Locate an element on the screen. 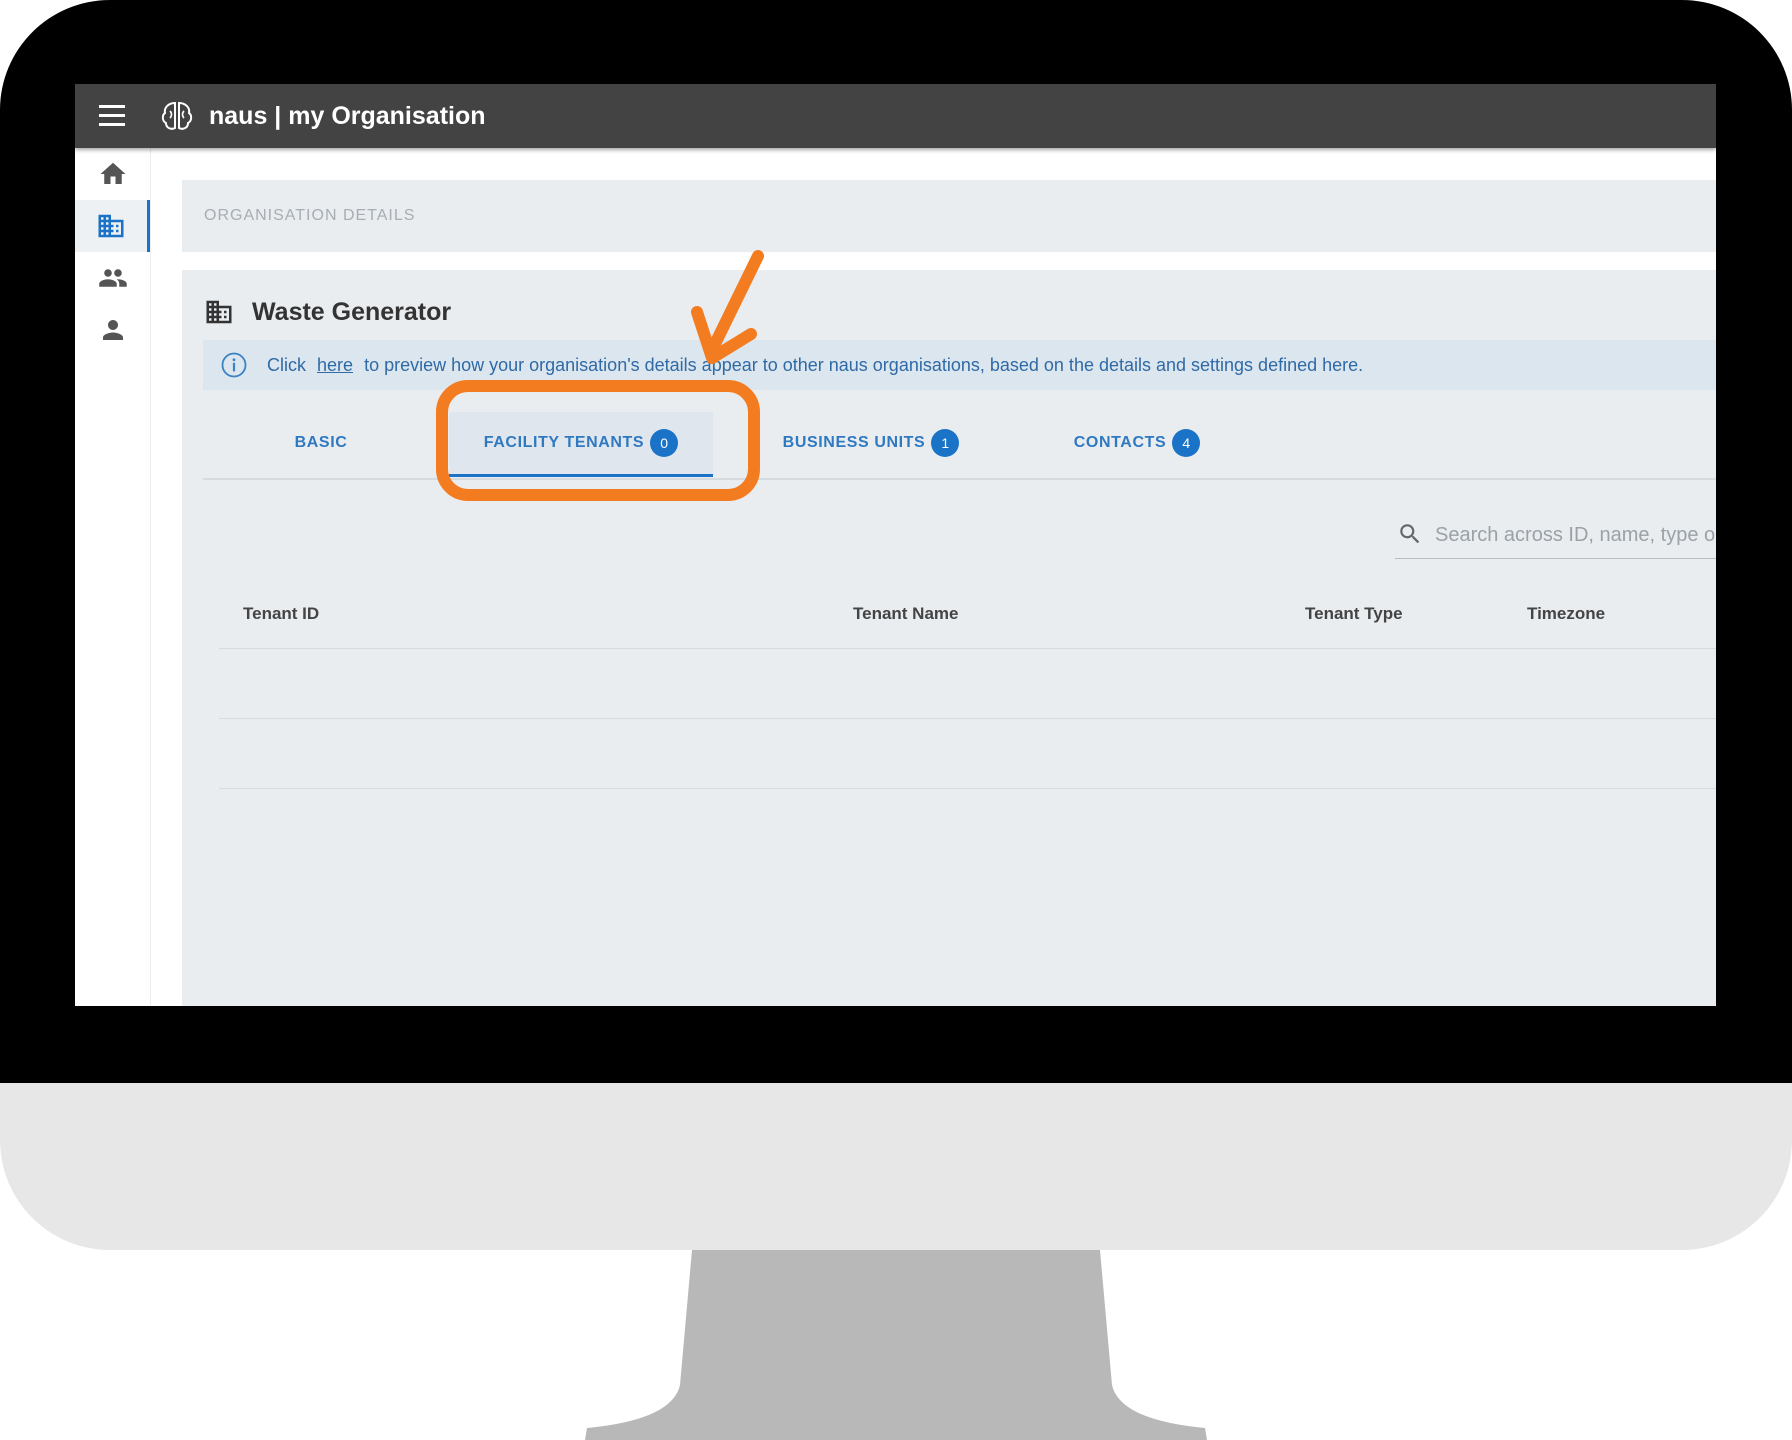 The image size is (1792, 1440). tab-business-units: BUSINESS UNITS 1 is located at coordinates (871, 443).